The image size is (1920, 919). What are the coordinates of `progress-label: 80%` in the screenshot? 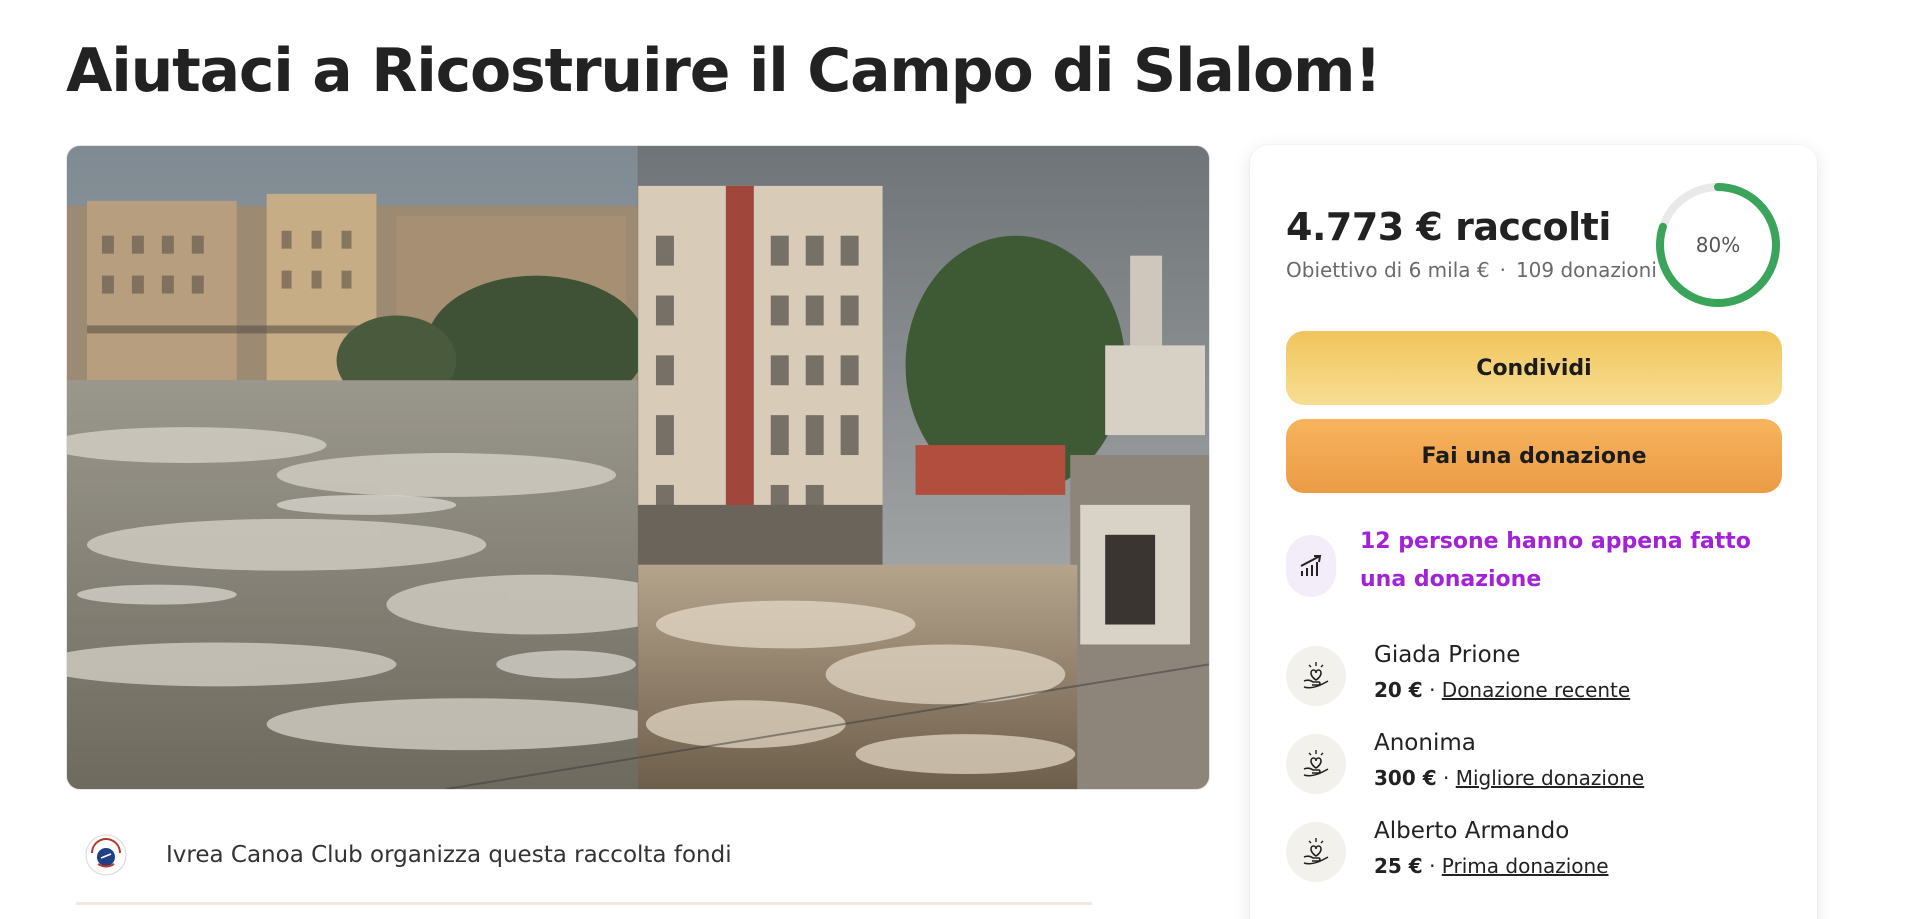 It's located at (1718, 245).